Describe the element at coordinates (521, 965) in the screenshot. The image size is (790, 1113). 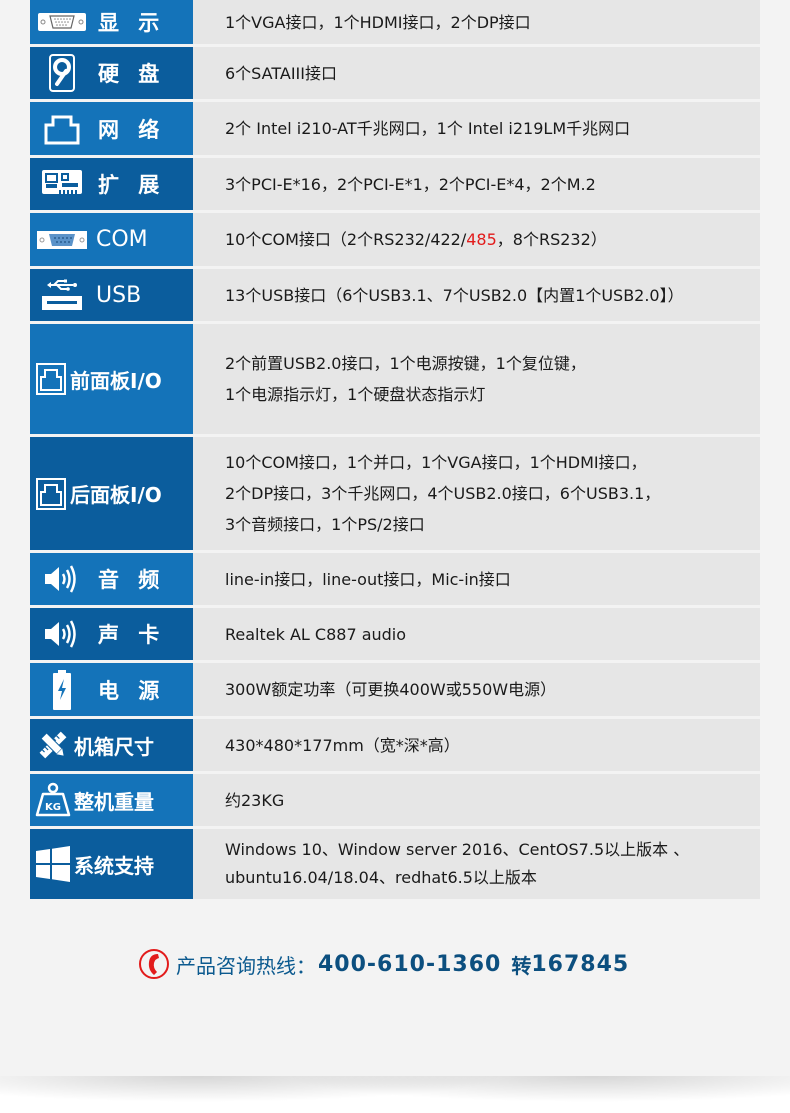
I see `hotline-ext-label: 转` at that location.